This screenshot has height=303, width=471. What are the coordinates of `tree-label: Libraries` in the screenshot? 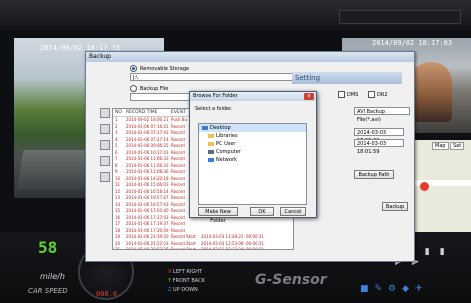 It's located at (227, 136).